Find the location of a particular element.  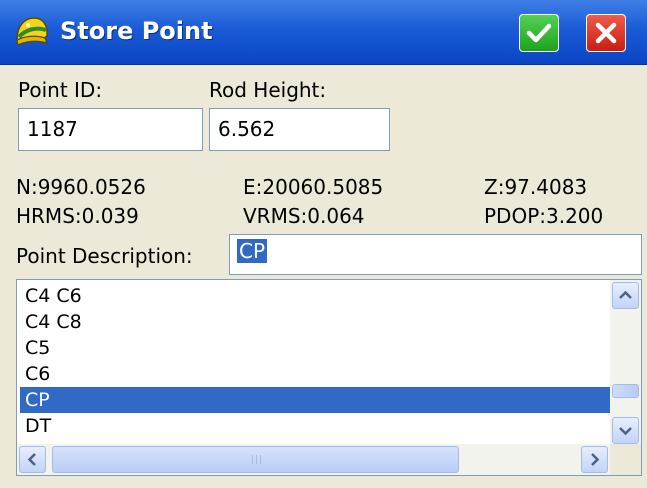

chevron-right-icon is located at coordinates (595, 459).